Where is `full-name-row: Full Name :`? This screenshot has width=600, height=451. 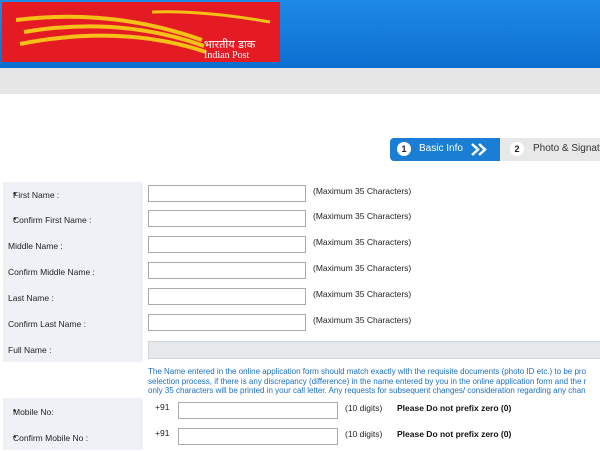 full-name-row: Full Name : is located at coordinates (301, 350).